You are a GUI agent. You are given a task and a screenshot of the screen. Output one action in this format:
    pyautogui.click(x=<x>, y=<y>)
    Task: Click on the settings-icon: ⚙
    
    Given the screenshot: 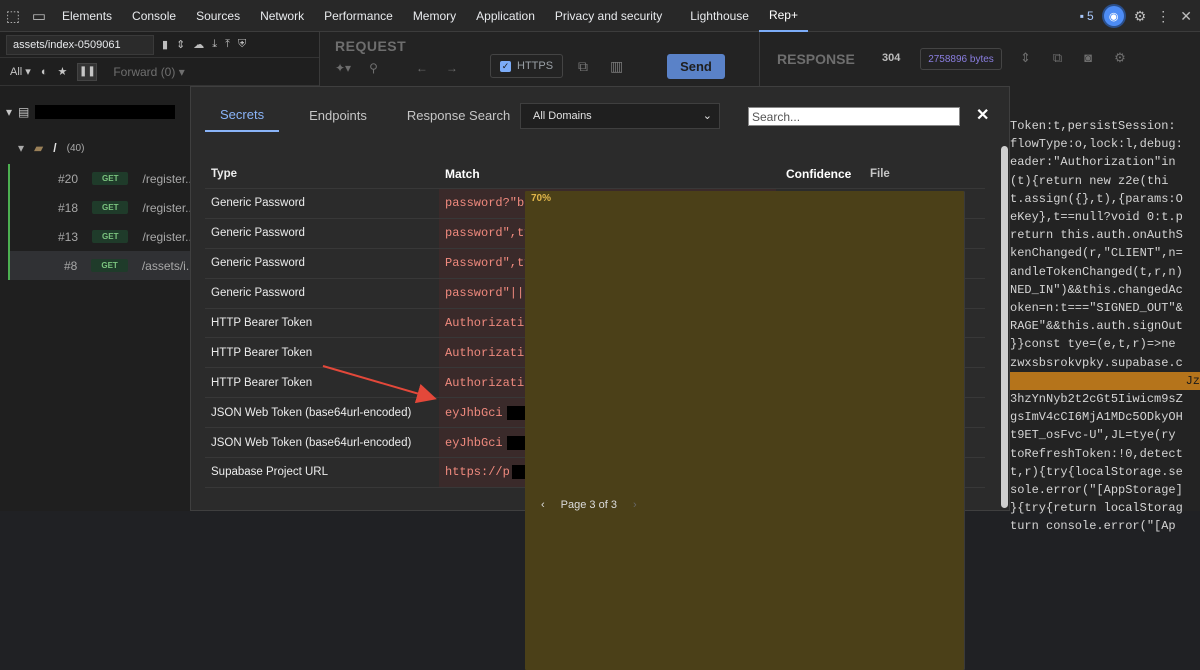 What is the action you would take?
    pyautogui.click(x=1120, y=58)
    